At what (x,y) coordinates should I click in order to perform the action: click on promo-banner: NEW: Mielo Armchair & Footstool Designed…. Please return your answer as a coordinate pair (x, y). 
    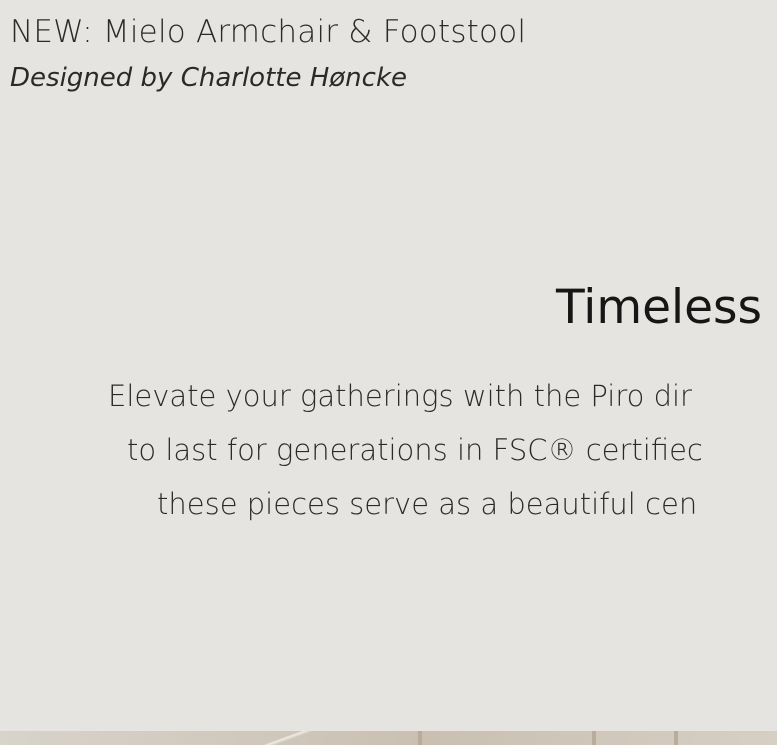
    Looking at the image, I should click on (268, 54).